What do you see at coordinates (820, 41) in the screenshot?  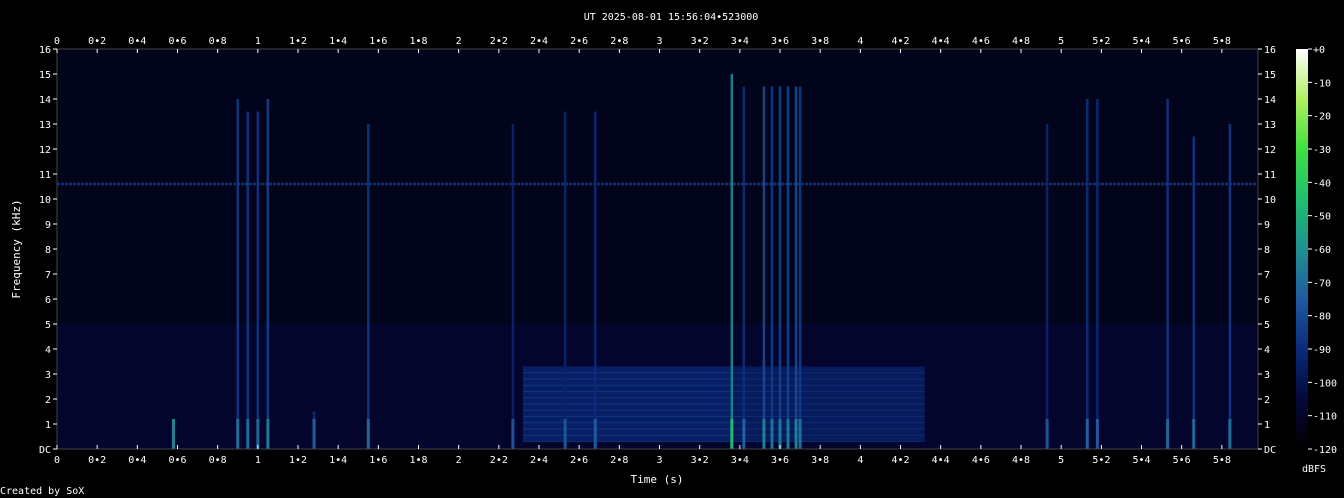 I see `x-tick-label: 3•8` at bounding box center [820, 41].